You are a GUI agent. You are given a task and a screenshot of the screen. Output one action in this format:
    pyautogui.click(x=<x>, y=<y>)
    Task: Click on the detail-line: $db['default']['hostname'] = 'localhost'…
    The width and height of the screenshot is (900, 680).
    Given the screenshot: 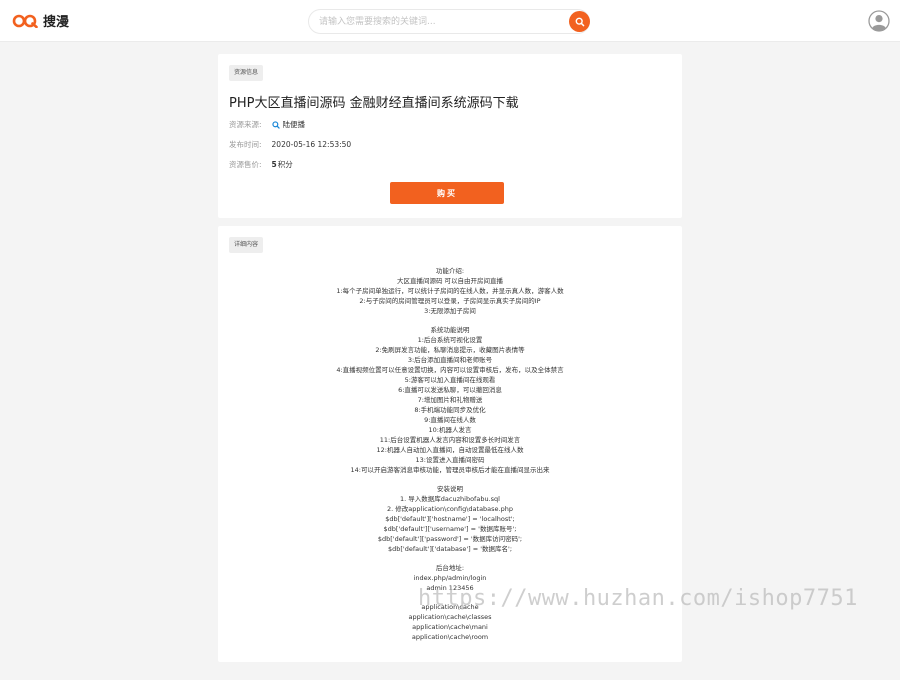 What is the action you would take?
    pyautogui.click(x=450, y=519)
    